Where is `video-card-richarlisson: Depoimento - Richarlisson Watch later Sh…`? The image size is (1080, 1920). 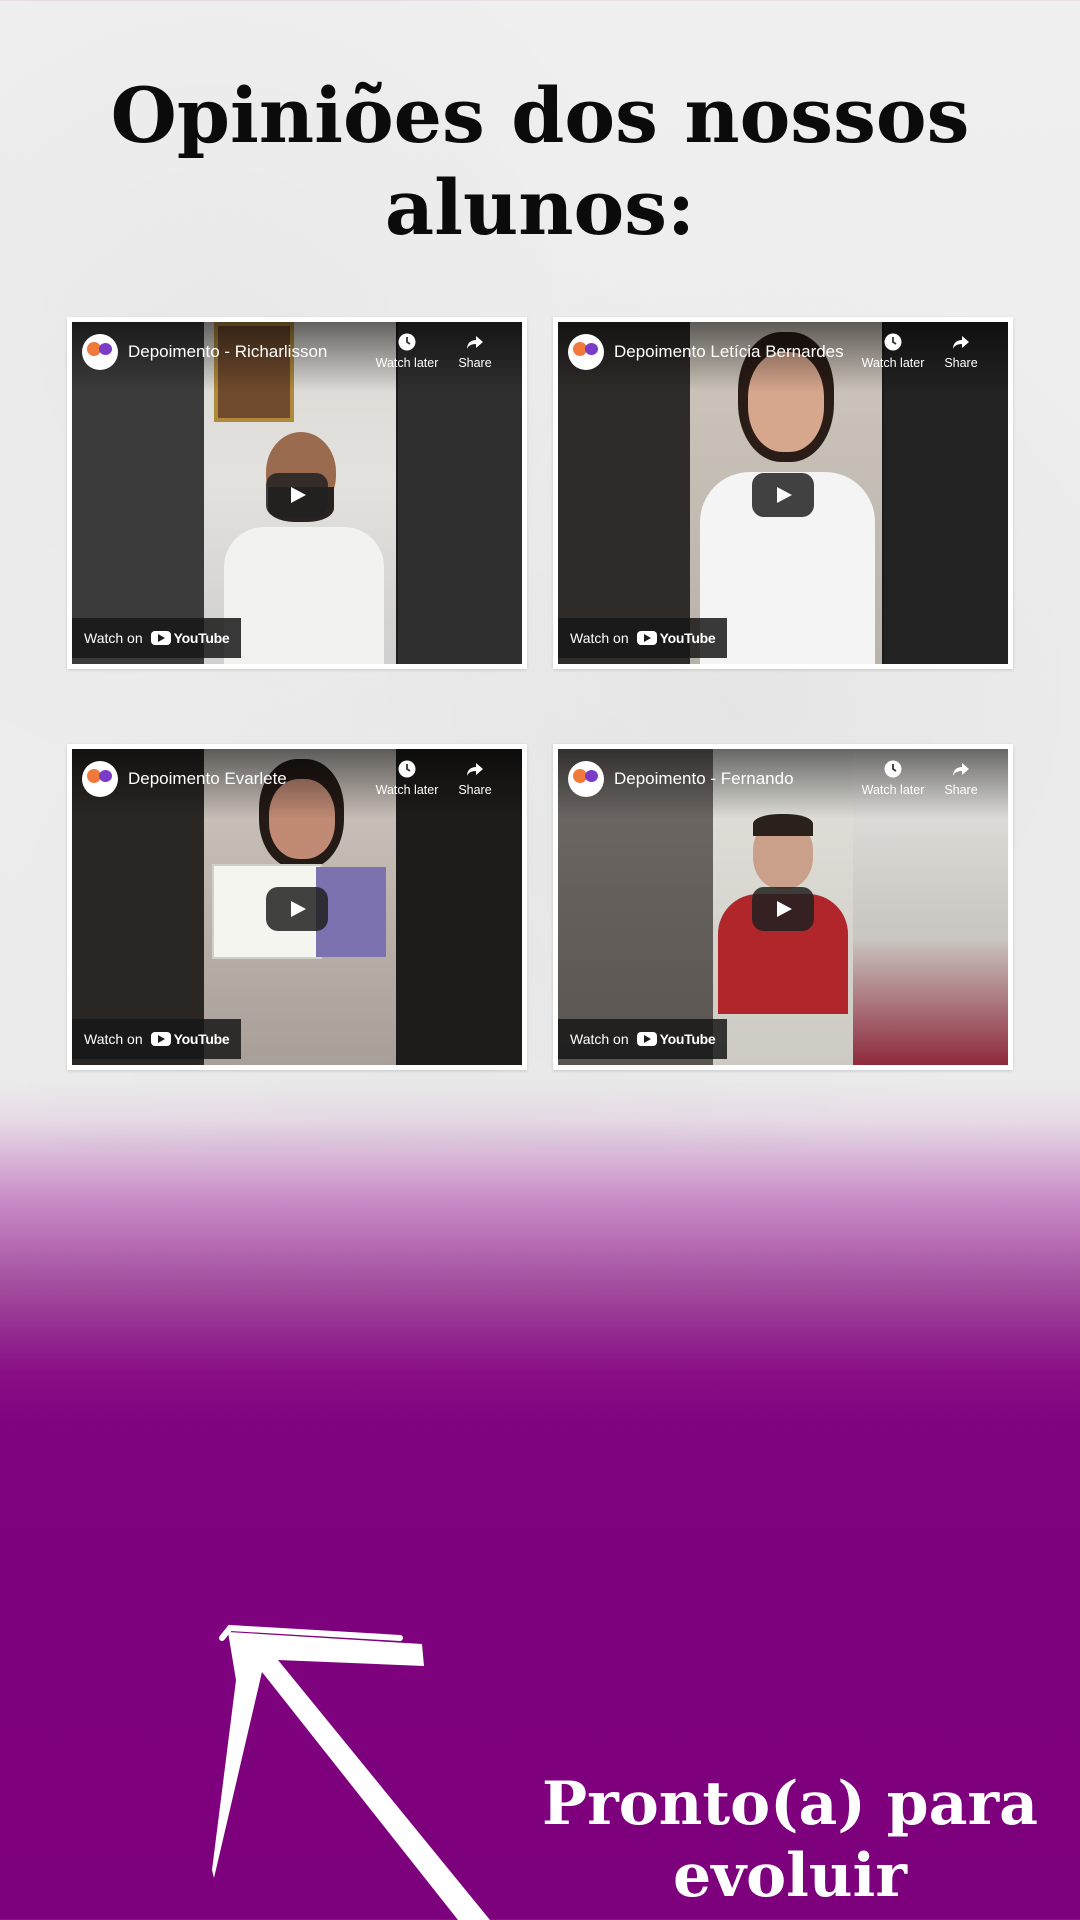 video-card-richarlisson: Depoimento - Richarlisson Watch later Sh… is located at coordinates (297, 493).